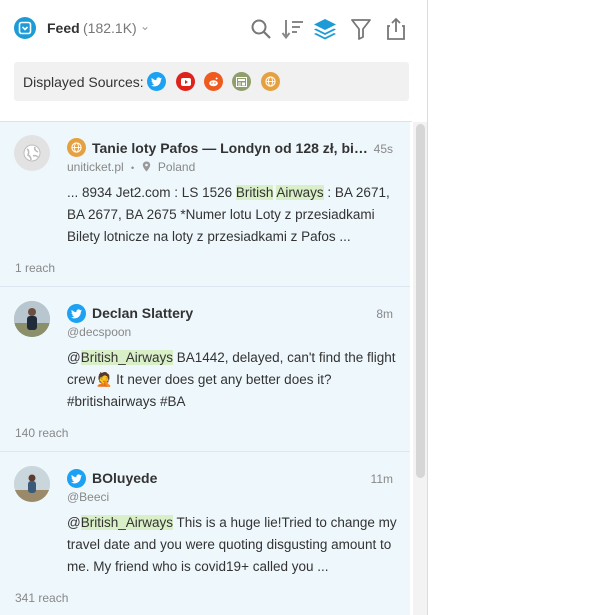 This screenshot has height=615, width=608. I want to click on displayed-sources-bar: Displayed Sources:, so click(211, 81).